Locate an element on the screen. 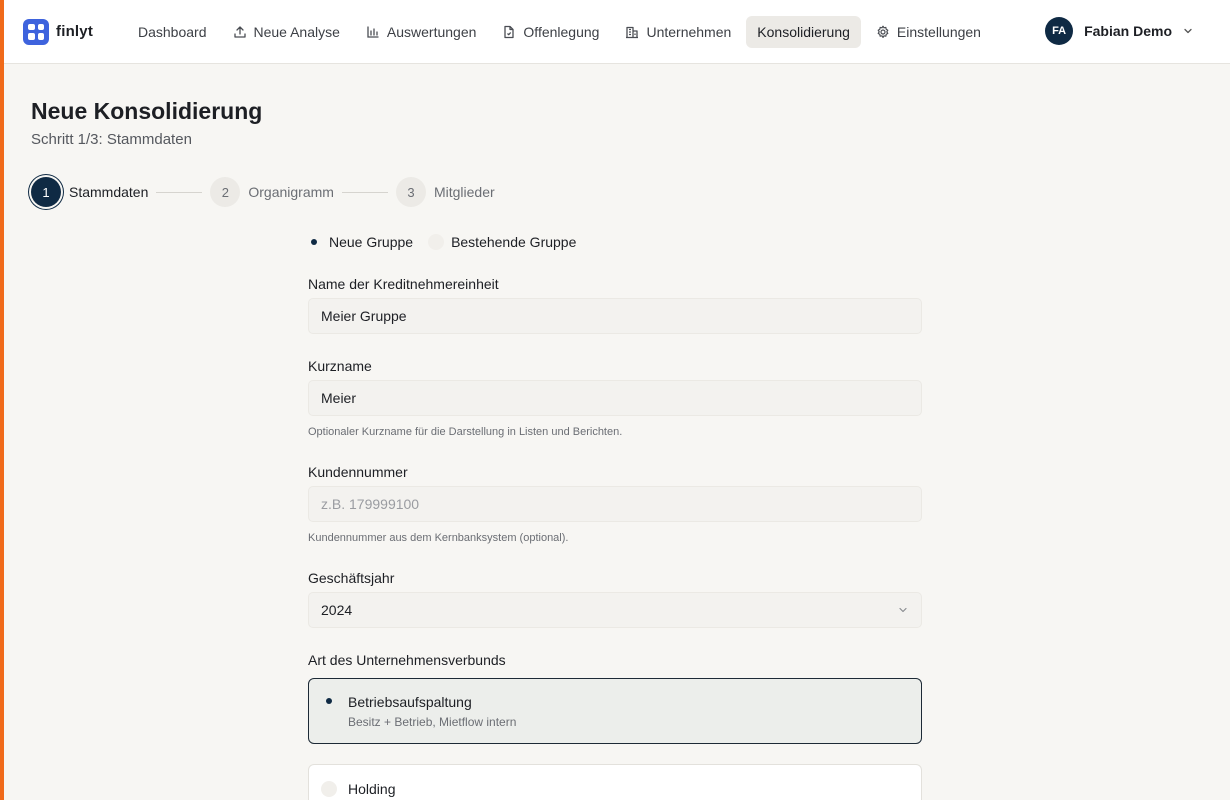 The width and height of the screenshot is (1230, 800). logo-grid-icon is located at coordinates (36, 31).